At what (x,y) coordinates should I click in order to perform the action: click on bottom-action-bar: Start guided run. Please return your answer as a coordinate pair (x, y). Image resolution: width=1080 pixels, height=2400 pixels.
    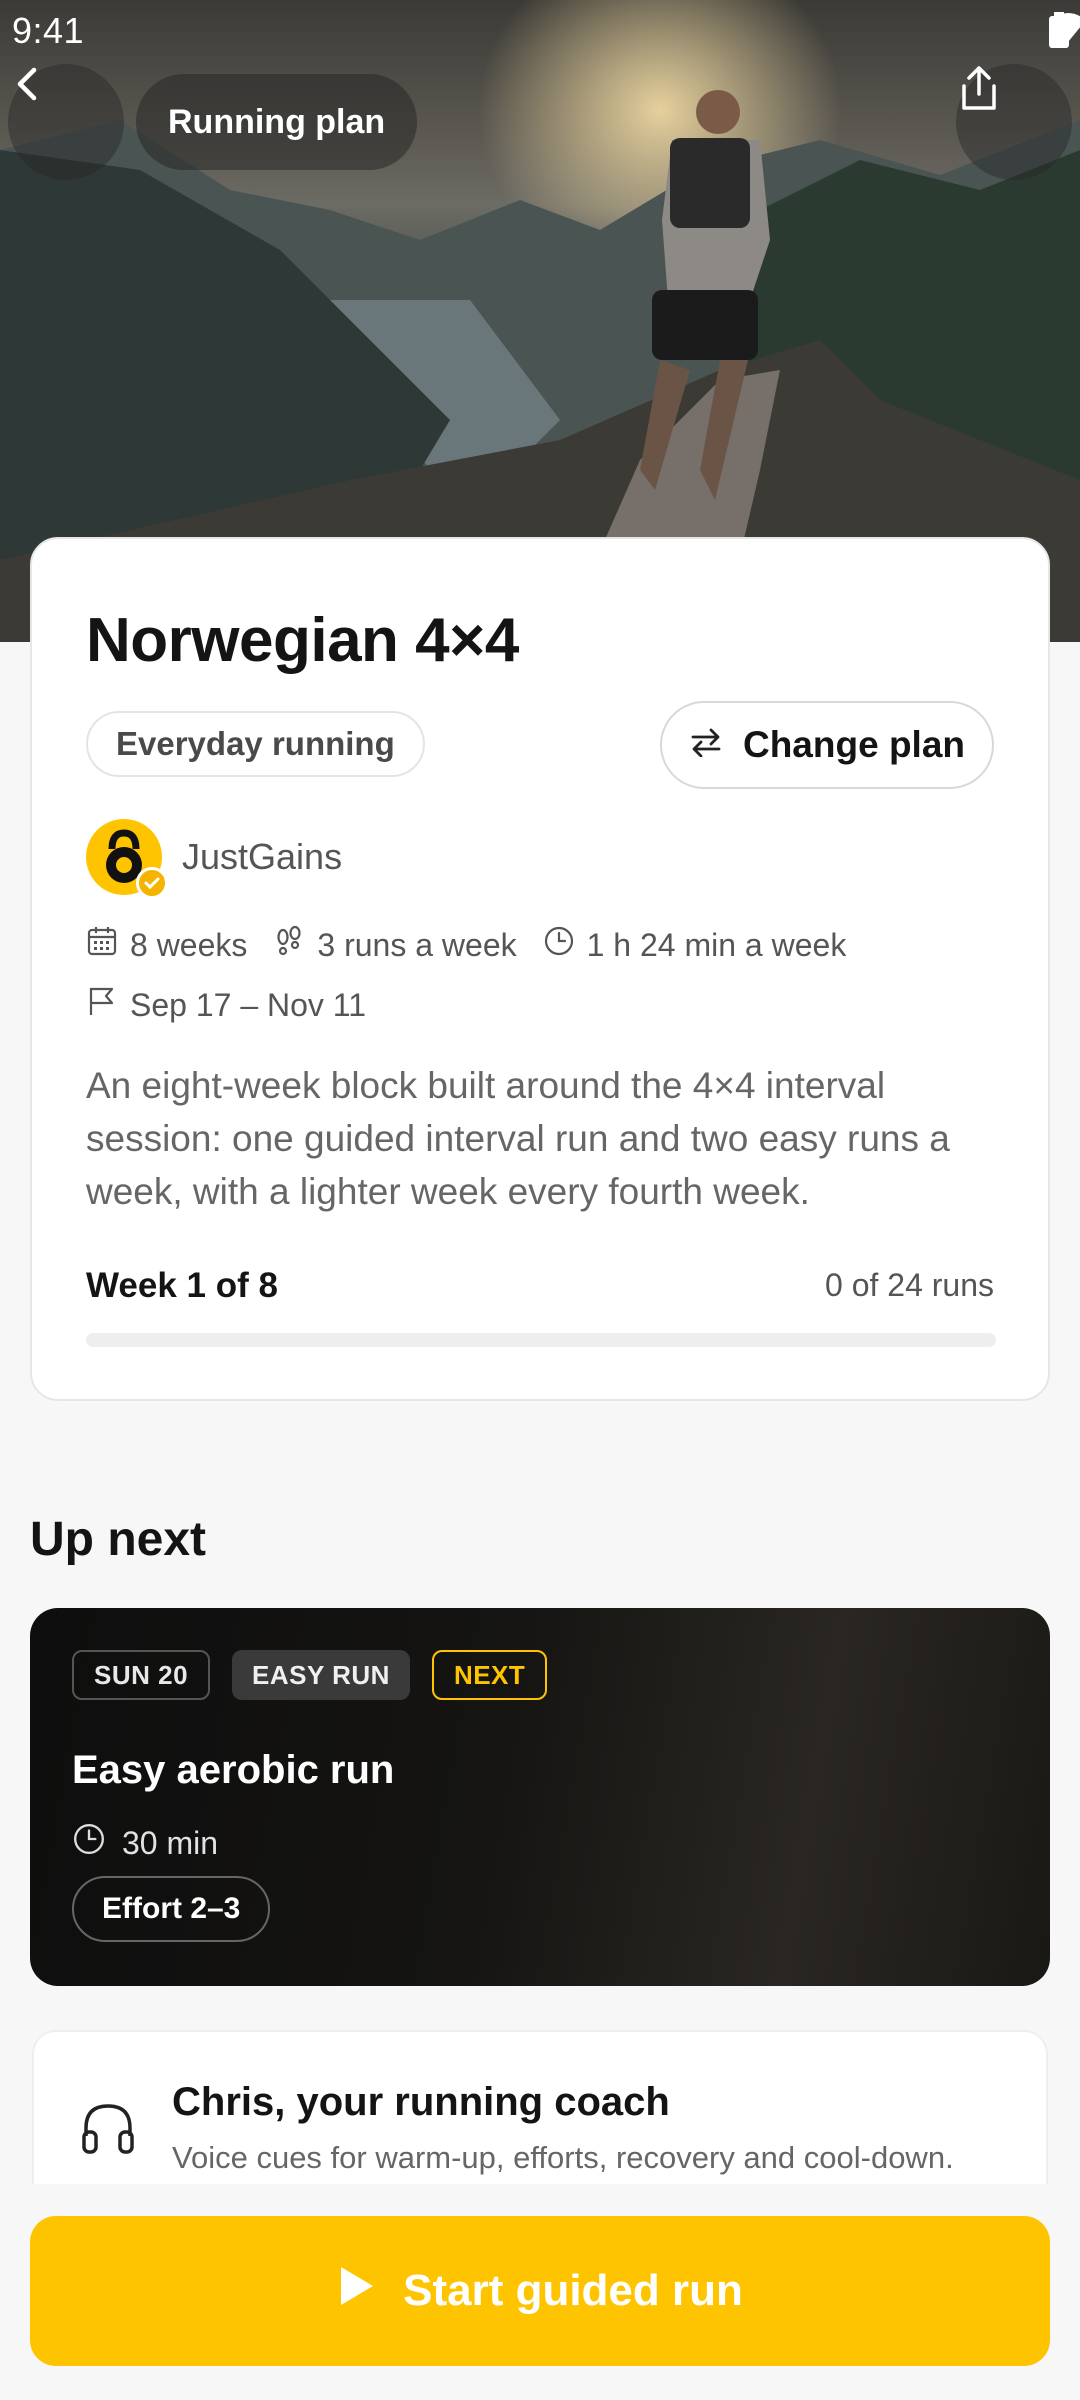
    Looking at the image, I should click on (540, 2292).